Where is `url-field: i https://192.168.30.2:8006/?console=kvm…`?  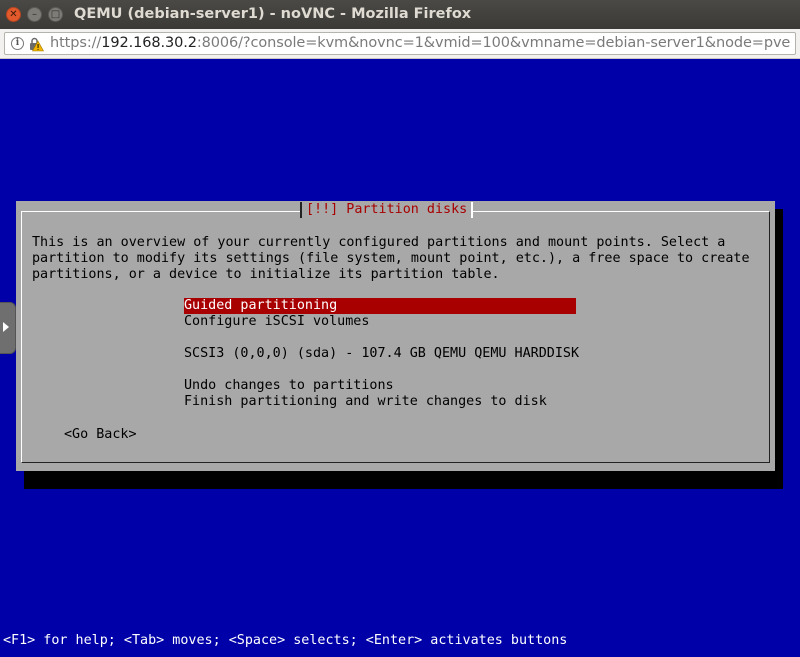 url-field: i https://192.168.30.2:8006/?console=kvm… is located at coordinates (400, 43).